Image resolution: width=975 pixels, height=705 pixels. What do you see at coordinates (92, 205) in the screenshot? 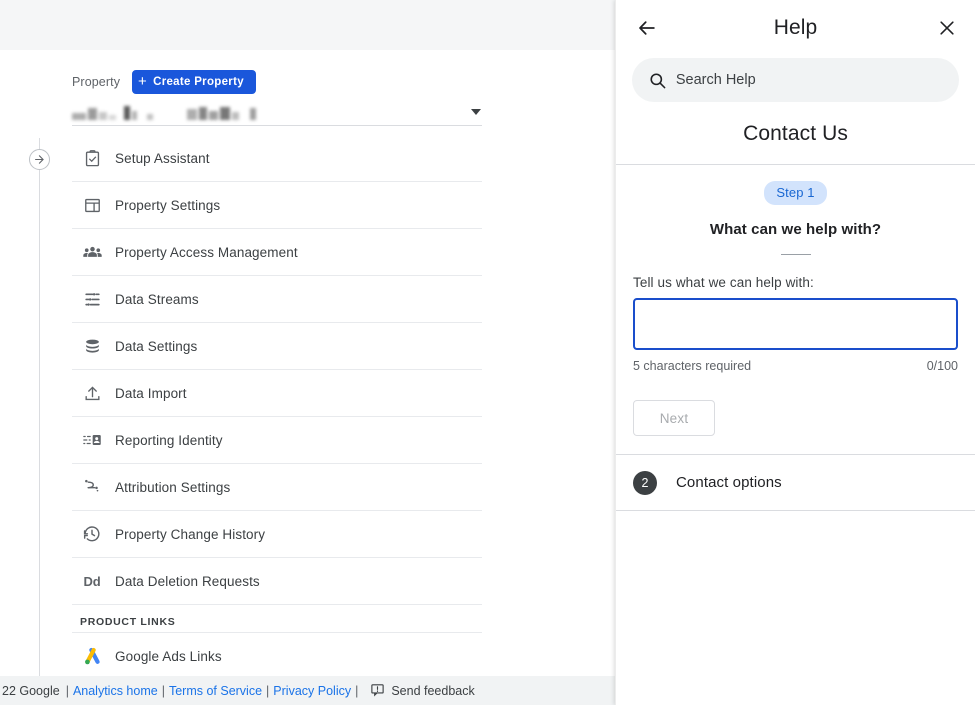
I see `layout-panel-icon` at bounding box center [92, 205].